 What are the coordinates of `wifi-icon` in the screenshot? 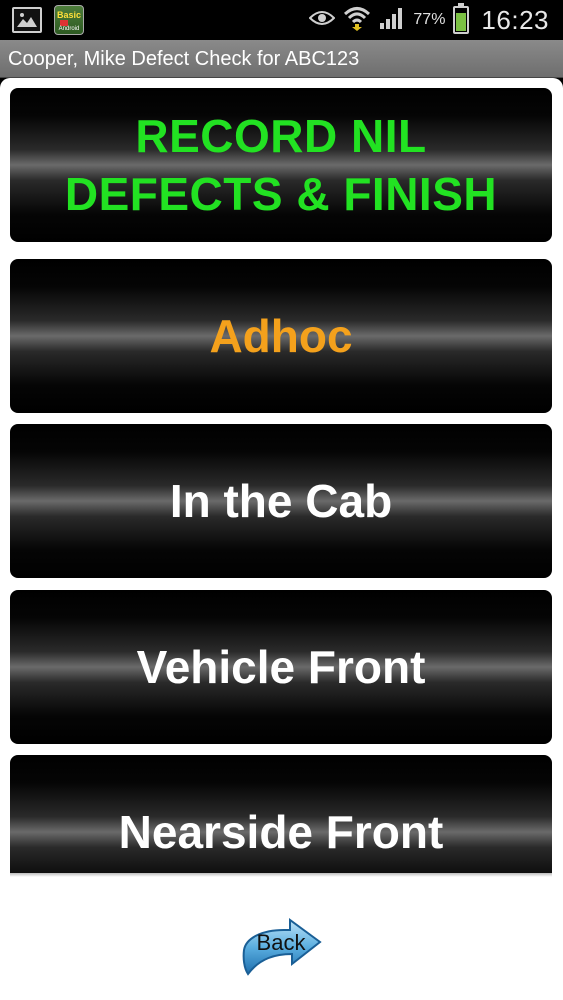 It's located at (357, 20).